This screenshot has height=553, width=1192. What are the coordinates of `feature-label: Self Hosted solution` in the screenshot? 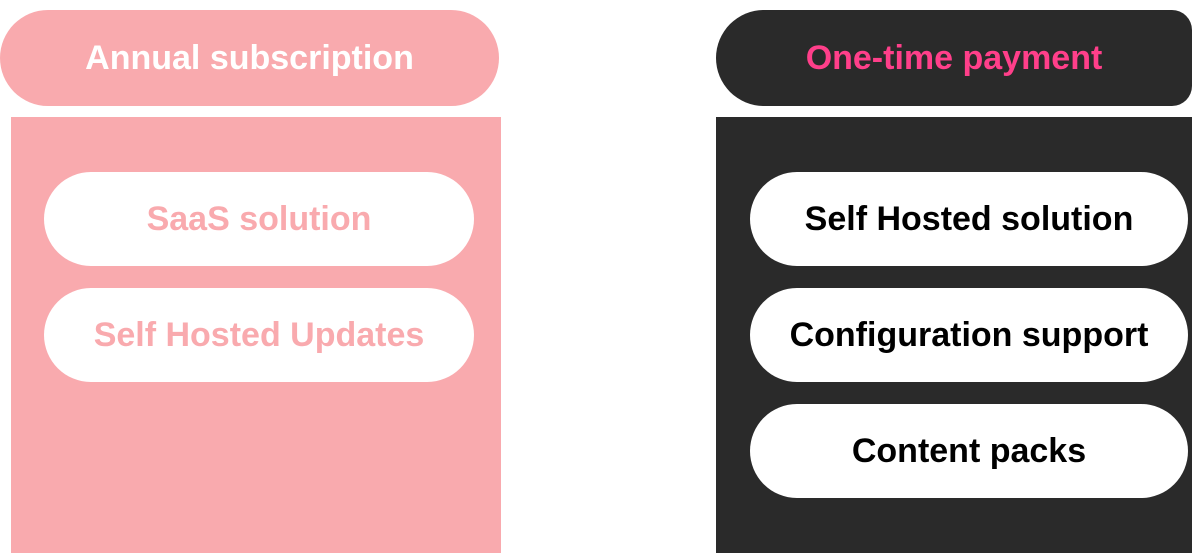 It's located at (969, 218).